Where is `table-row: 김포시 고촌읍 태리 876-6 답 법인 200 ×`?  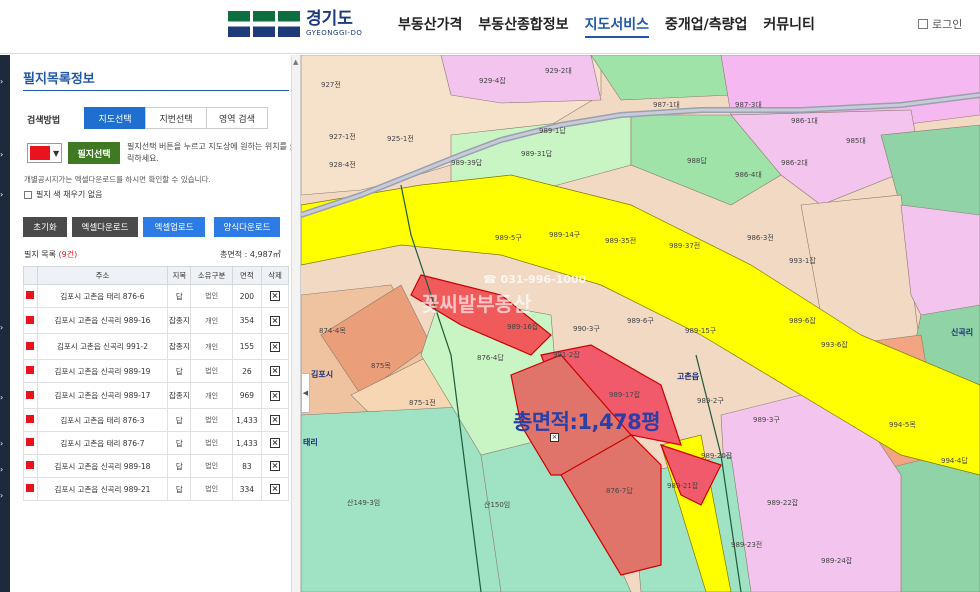
table-row: 김포시 고촌읍 태리 876-6 답 법인 200 × is located at coordinates (156, 296).